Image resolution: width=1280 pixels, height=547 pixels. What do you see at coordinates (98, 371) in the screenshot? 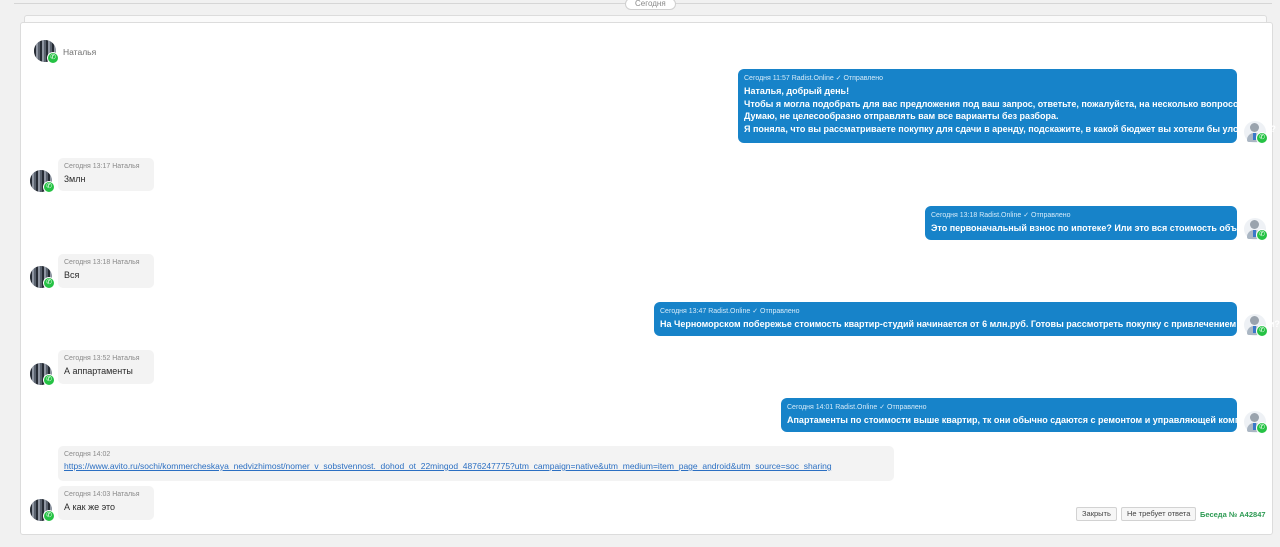
I see `message-text: А аппартаменты` at bounding box center [98, 371].